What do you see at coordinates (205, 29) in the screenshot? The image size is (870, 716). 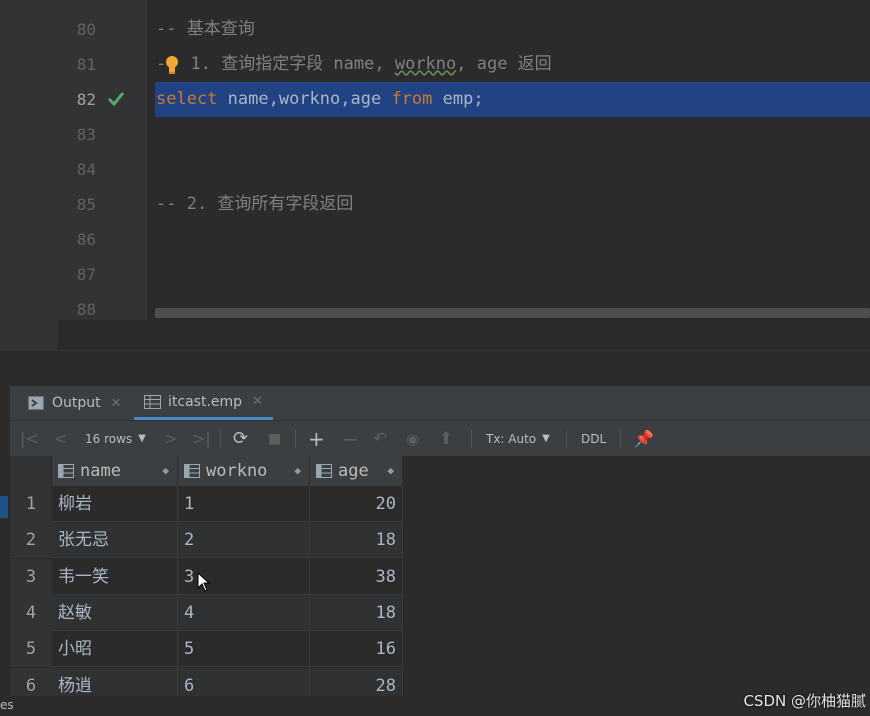 I see `code-comment: -- 基本查询` at bounding box center [205, 29].